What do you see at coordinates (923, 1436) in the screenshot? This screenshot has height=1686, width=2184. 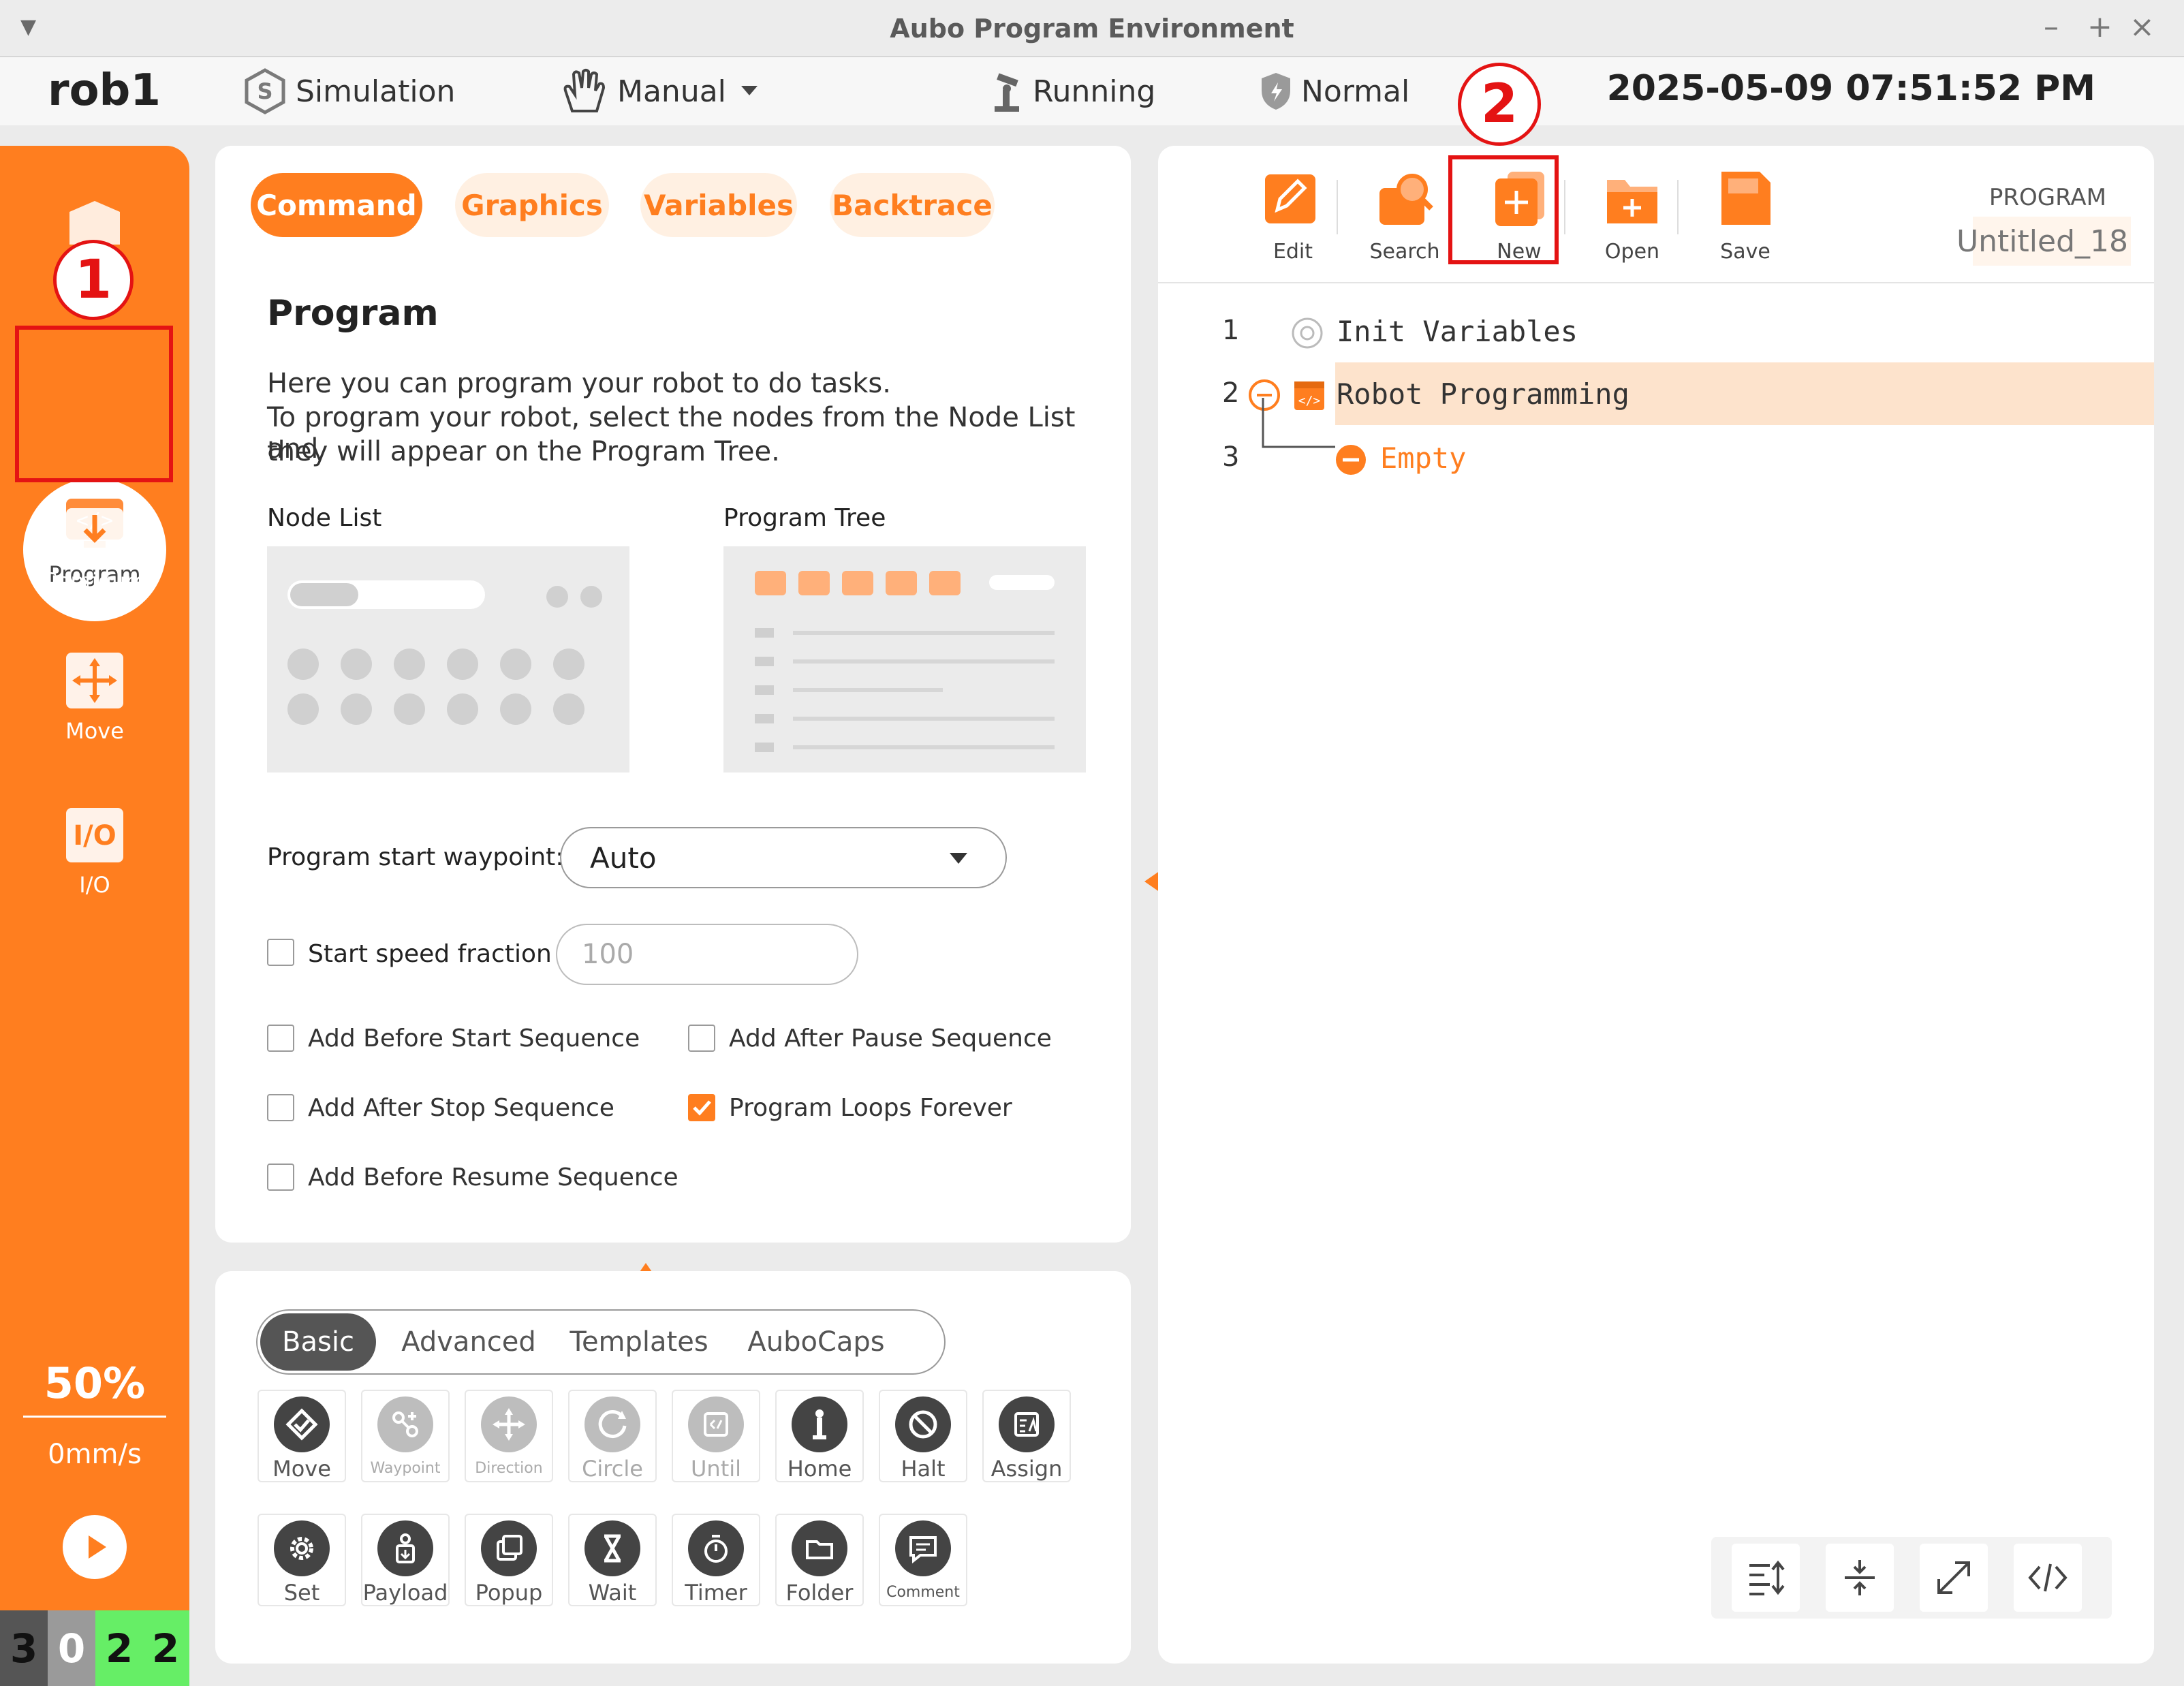 I see `node-halt: Halt` at bounding box center [923, 1436].